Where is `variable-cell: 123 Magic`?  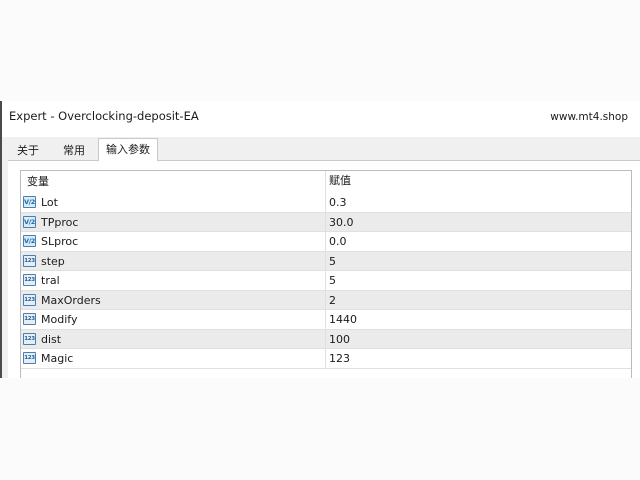 variable-cell: 123 Magic is located at coordinates (173, 358).